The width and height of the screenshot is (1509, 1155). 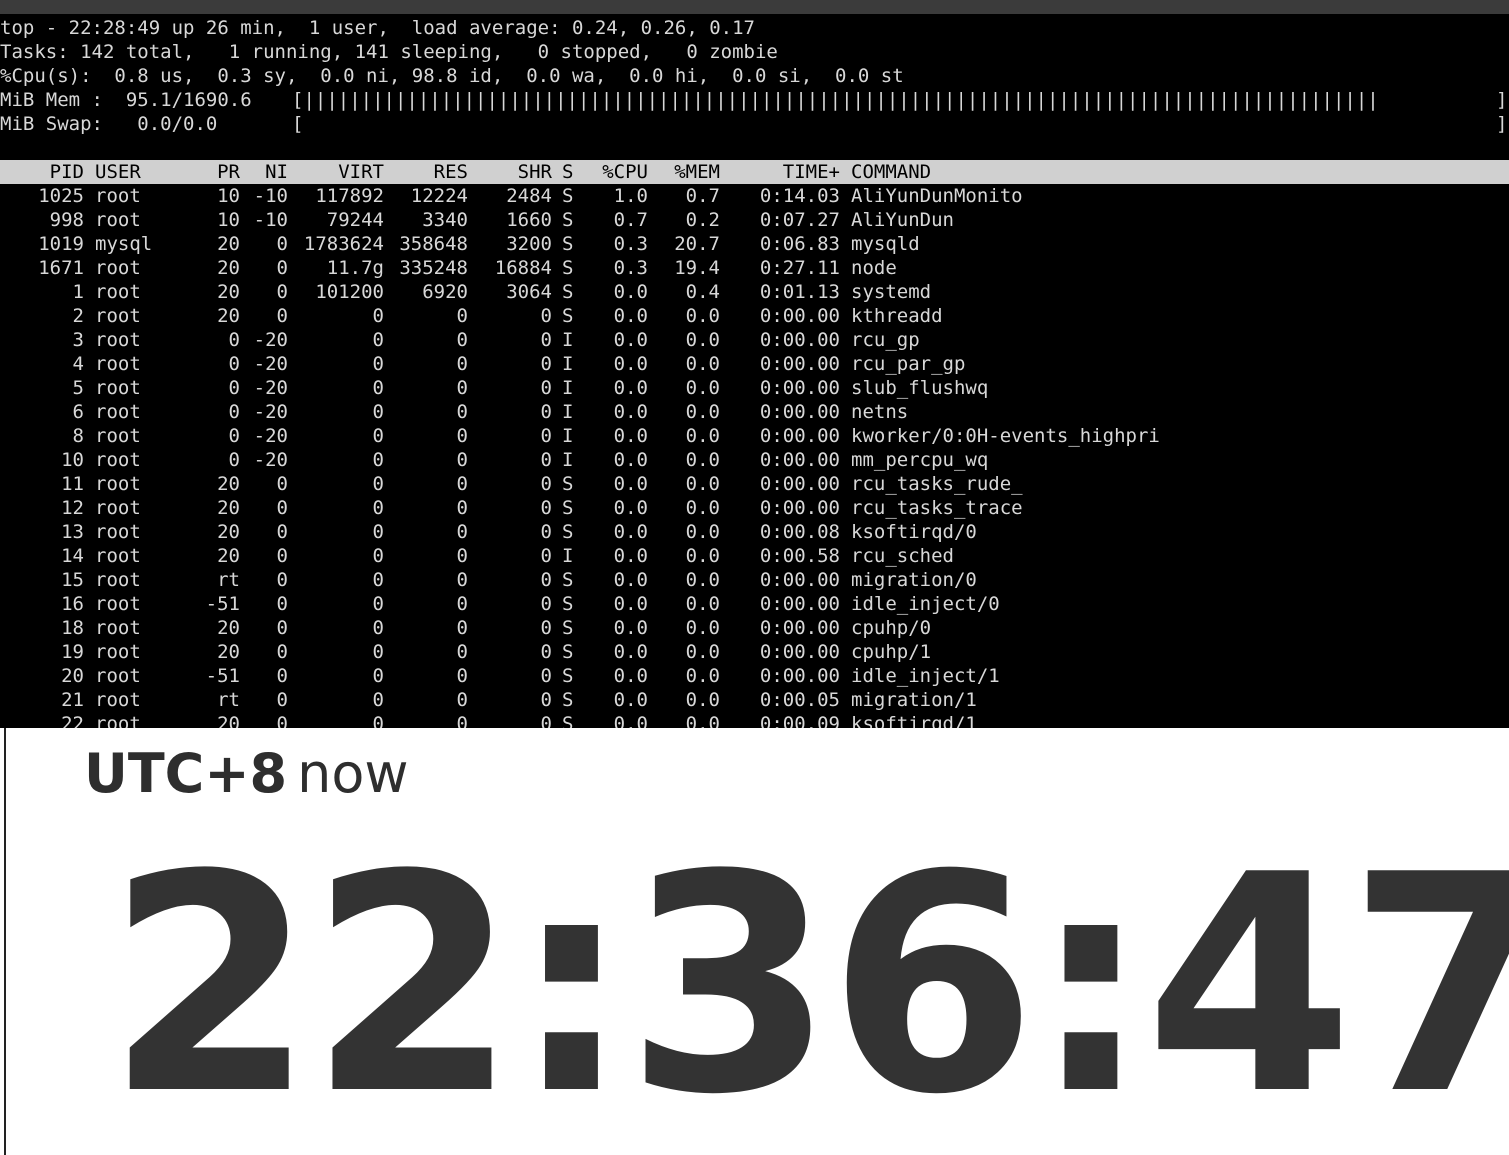 What do you see at coordinates (298, 124) in the screenshot?
I see `swap-usage-bar: [` at bounding box center [298, 124].